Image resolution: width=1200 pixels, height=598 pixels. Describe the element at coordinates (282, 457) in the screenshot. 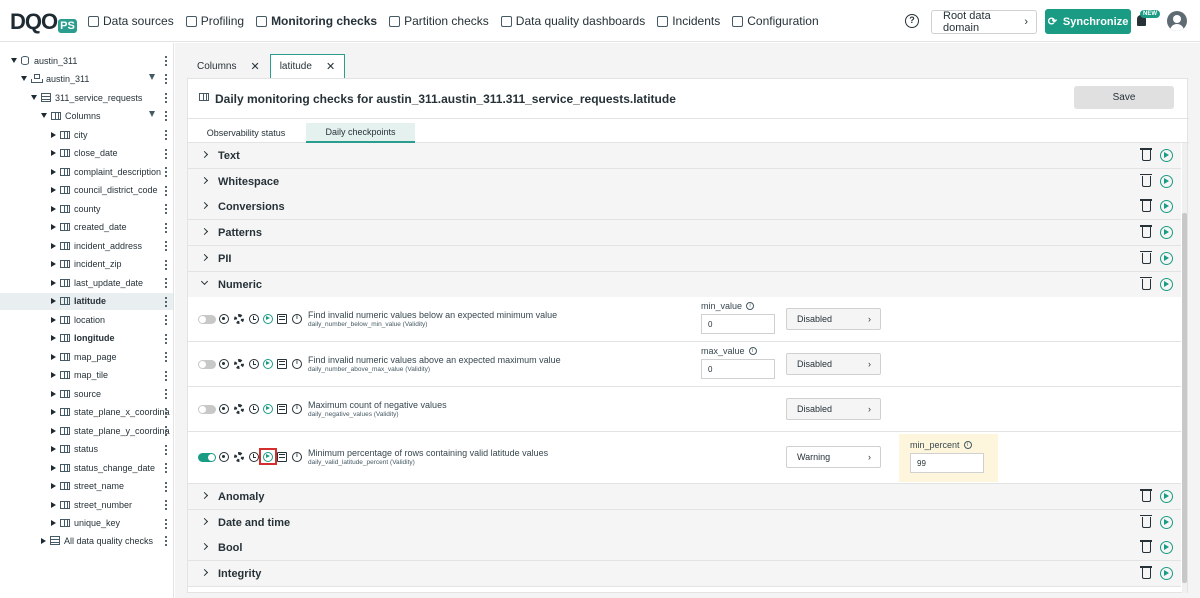

I see `list-icon` at that location.